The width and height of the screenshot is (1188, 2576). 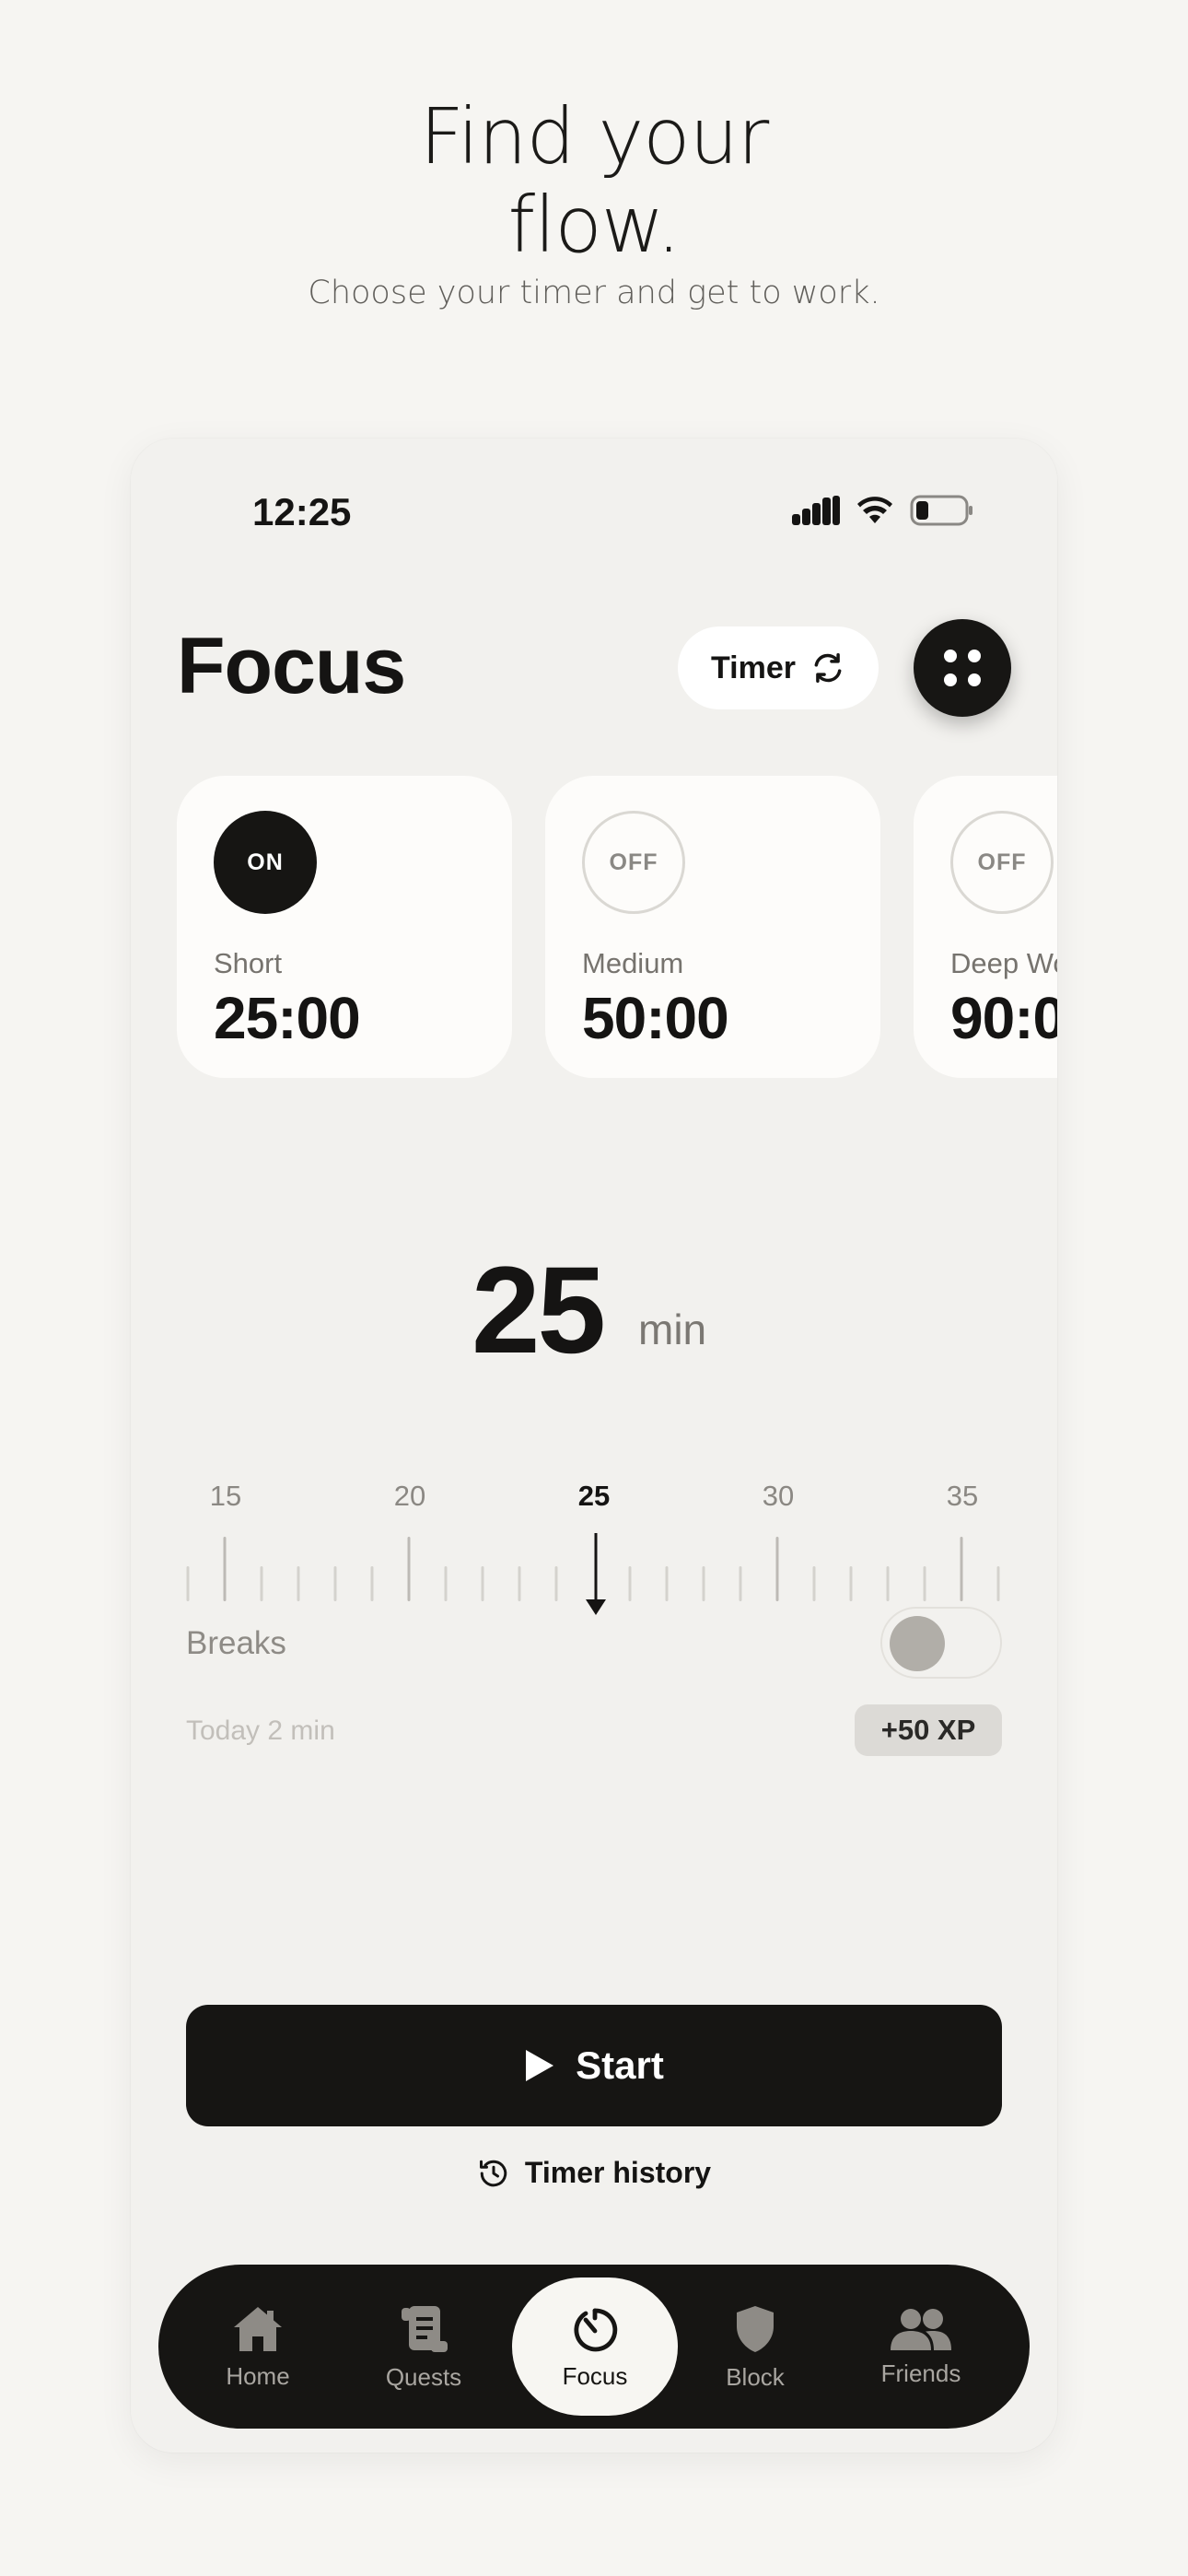 What do you see at coordinates (423, 2376) in the screenshot?
I see `tab-label: Quests` at bounding box center [423, 2376].